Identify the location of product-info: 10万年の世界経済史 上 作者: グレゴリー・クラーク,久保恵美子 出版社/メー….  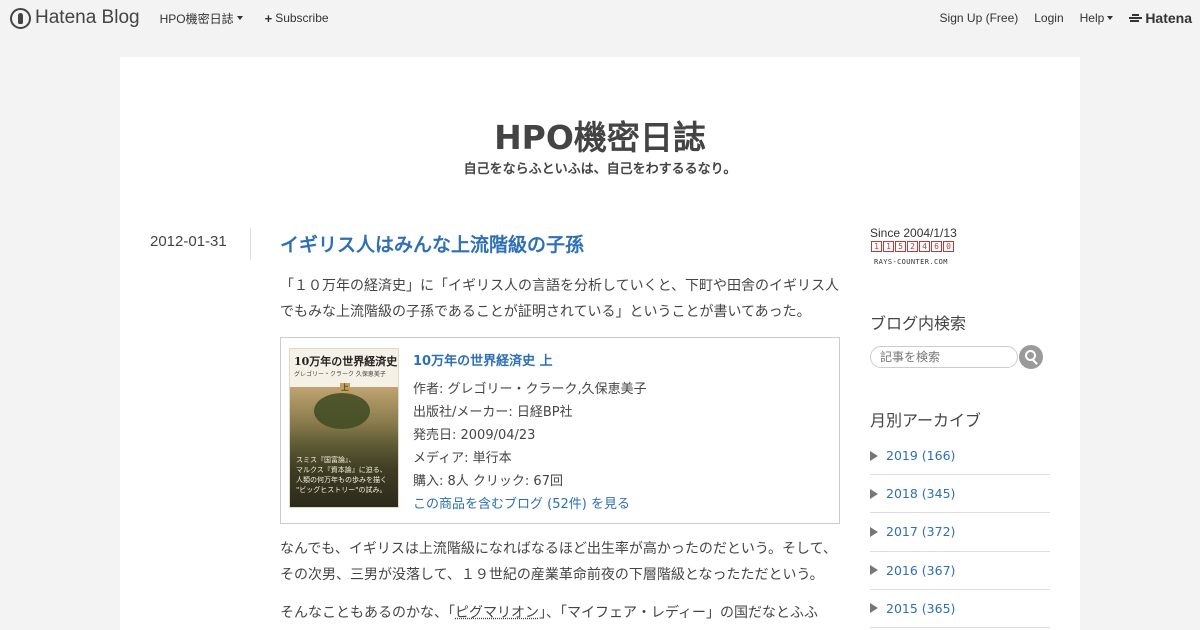
(530, 433).